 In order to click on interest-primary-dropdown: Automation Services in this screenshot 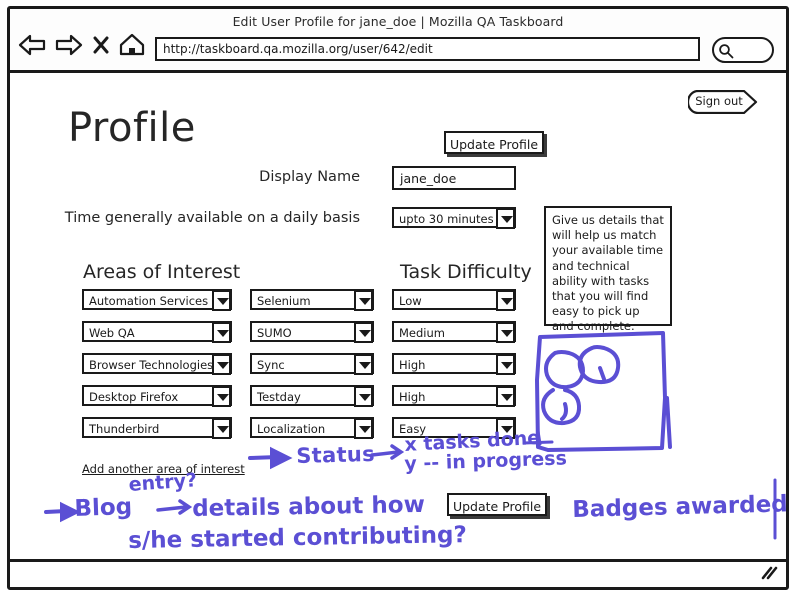, I will do `click(157, 300)`.